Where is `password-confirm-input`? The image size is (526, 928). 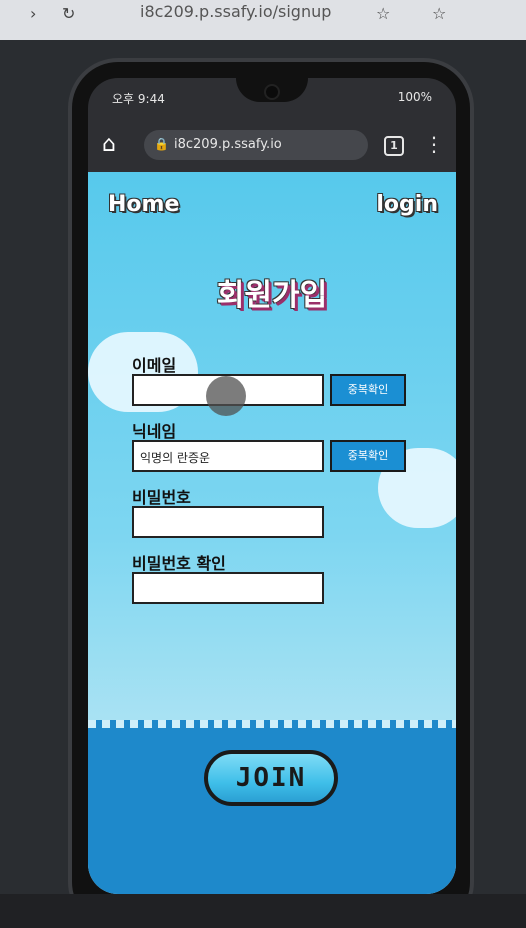 password-confirm-input is located at coordinates (228, 588).